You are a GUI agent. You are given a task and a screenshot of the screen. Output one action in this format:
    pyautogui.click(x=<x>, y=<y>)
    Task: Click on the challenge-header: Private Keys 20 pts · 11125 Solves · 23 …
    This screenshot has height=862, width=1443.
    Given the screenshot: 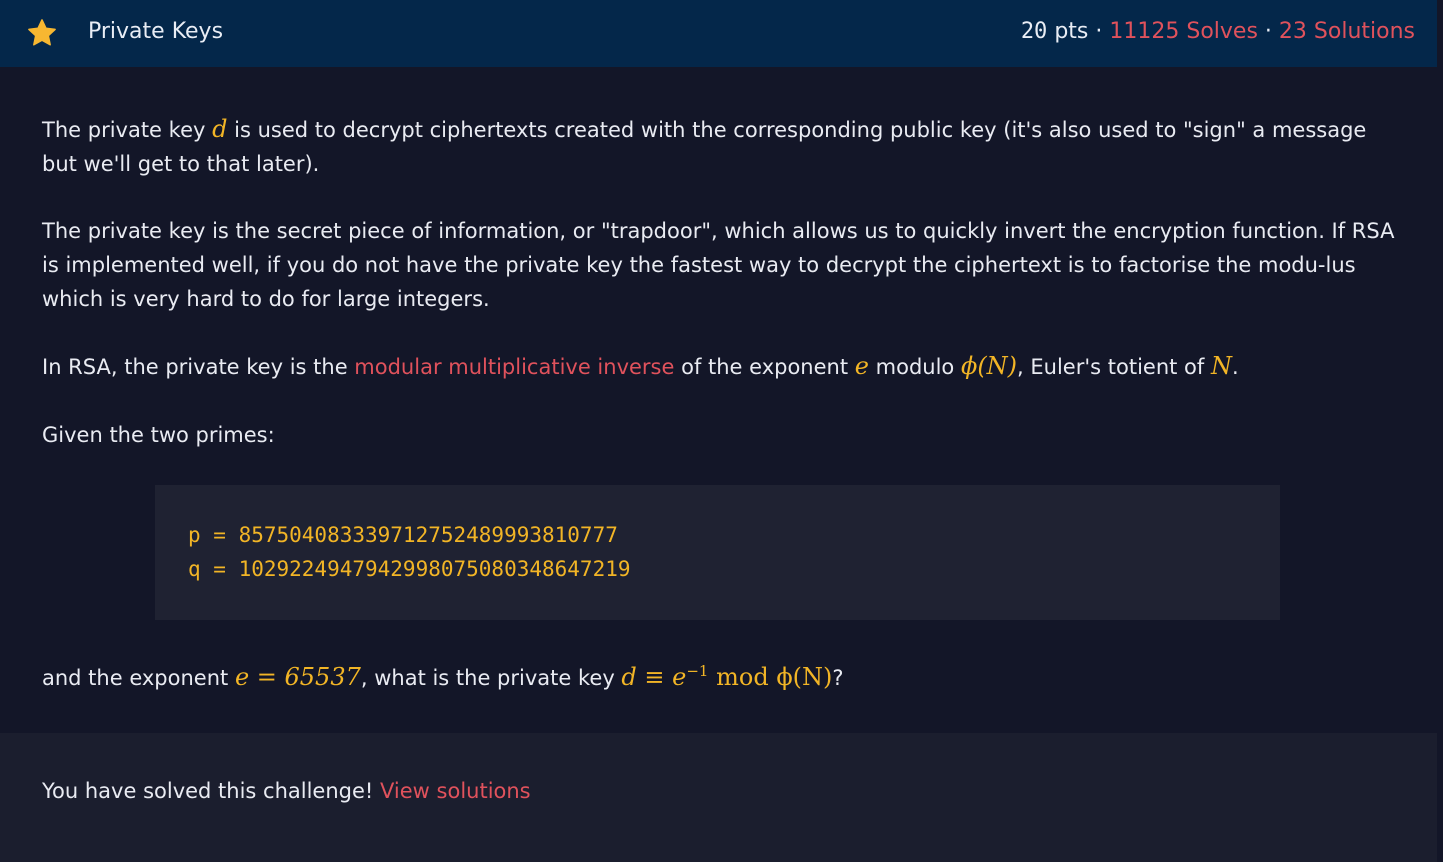 What is the action you would take?
    pyautogui.click(x=718, y=33)
    